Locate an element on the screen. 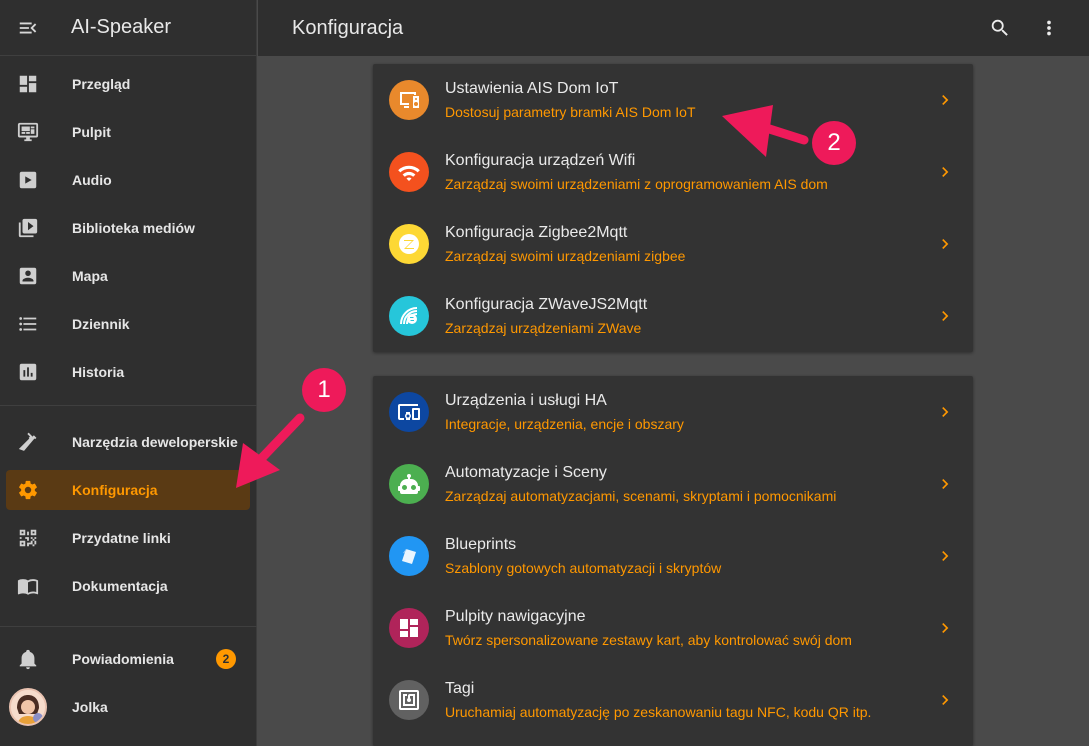 Image resolution: width=1089 pixels, height=746 pixels. robot-icon is located at coordinates (409, 484).